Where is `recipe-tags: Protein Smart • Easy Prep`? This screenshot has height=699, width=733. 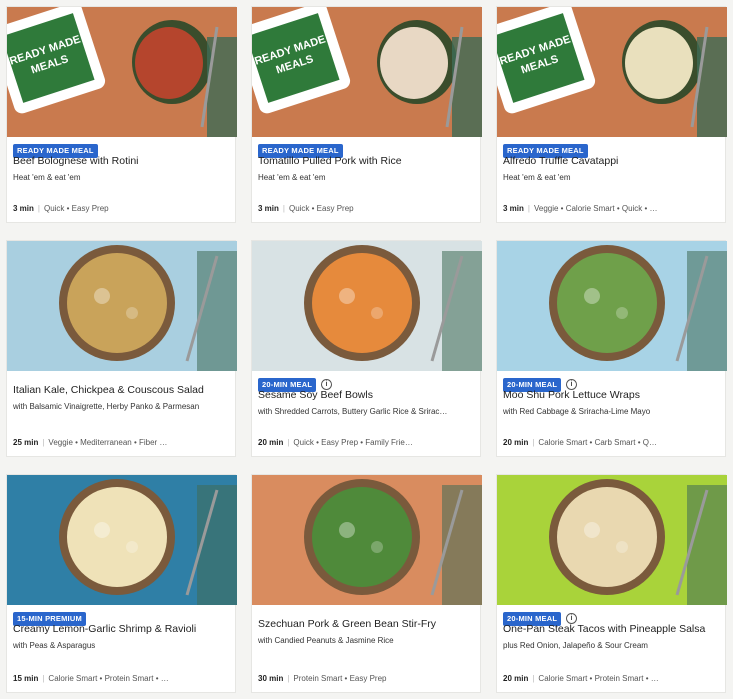 recipe-tags: Protein Smart • Easy Prep is located at coordinates (340, 678).